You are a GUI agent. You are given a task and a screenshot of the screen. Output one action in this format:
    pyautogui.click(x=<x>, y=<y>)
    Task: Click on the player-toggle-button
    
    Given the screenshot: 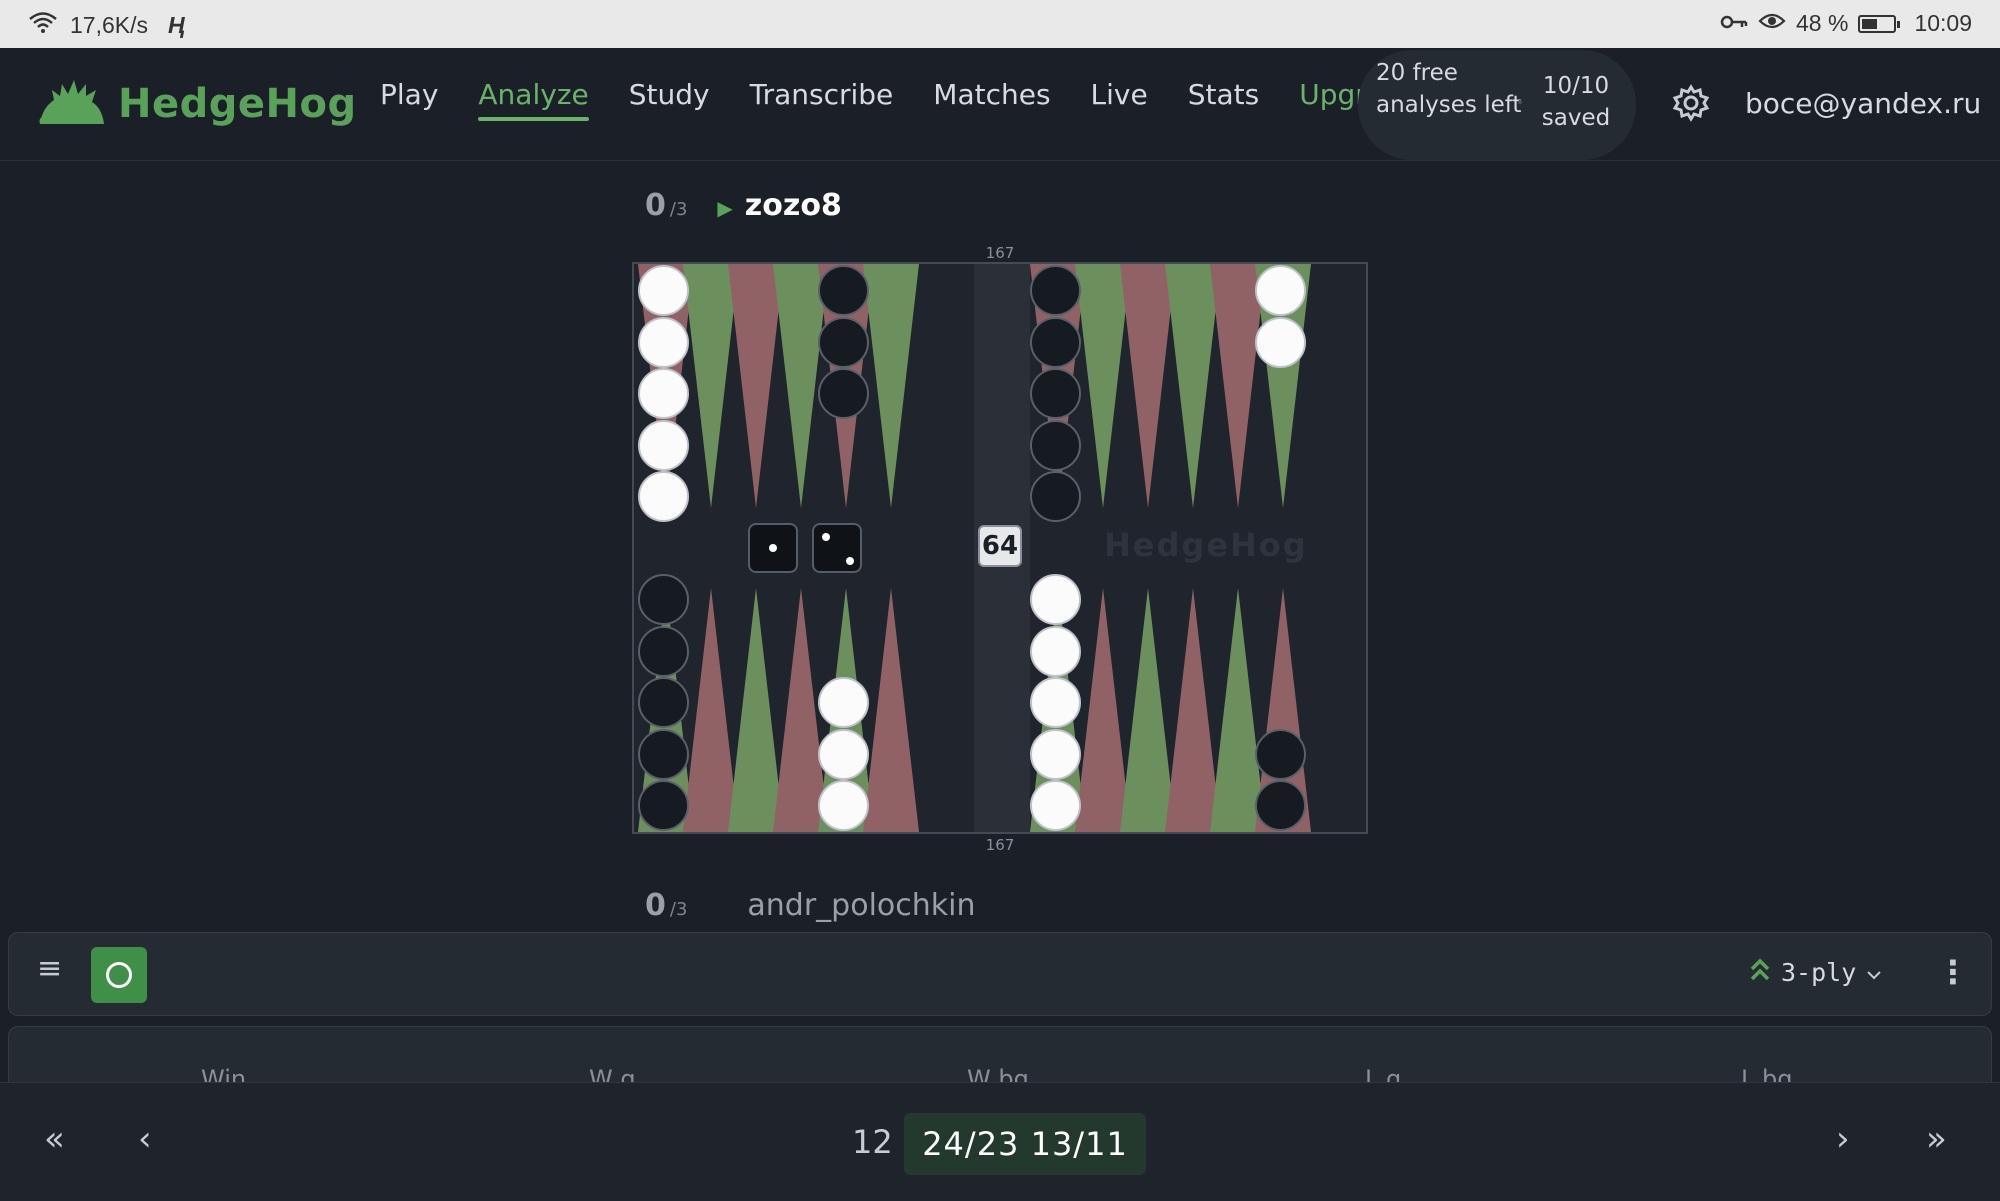 What is the action you would take?
    pyautogui.click(x=119, y=975)
    